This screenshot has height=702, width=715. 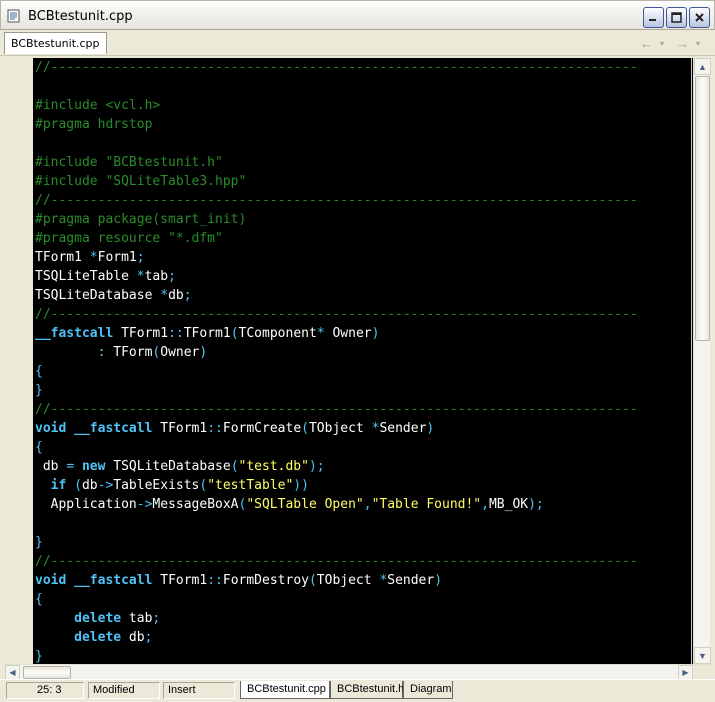 I want to click on horizontal-scrollbar: ◀ ▶, so click(x=357, y=672).